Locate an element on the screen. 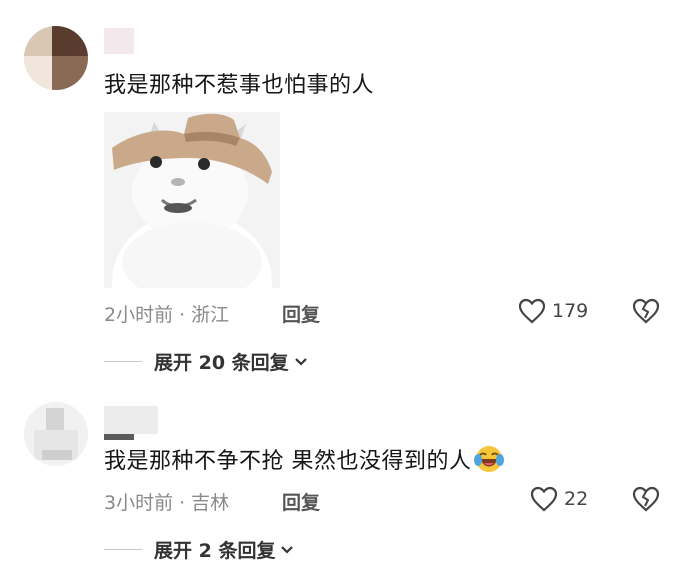 The width and height of the screenshot is (690, 581). comment-text: 我是那种不争不抢 果然也没得到的人 is located at coordinates (304, 463).